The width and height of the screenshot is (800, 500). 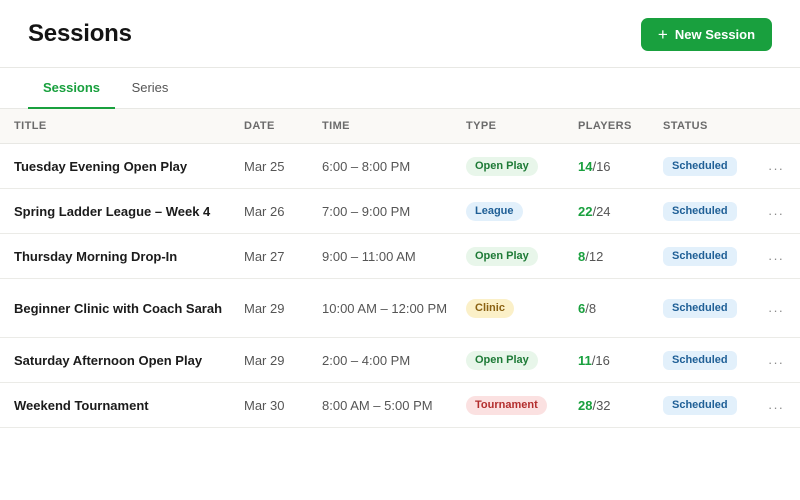 I want to click on session-time: 2:00 – 4:00 PM, so click(x=366, y=360).